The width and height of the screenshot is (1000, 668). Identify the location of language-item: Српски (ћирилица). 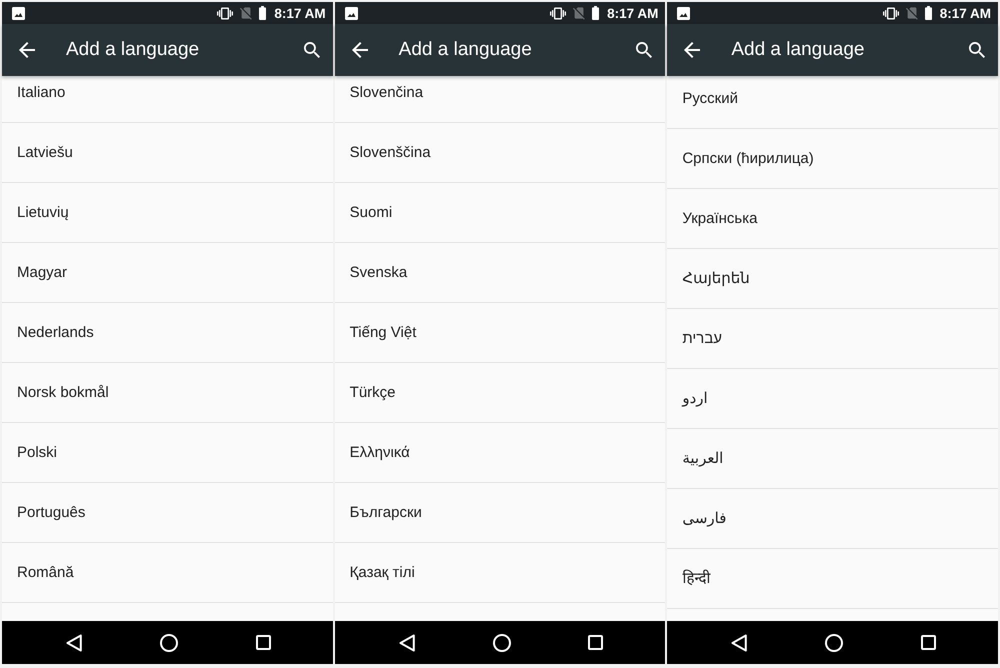
(832, 159).